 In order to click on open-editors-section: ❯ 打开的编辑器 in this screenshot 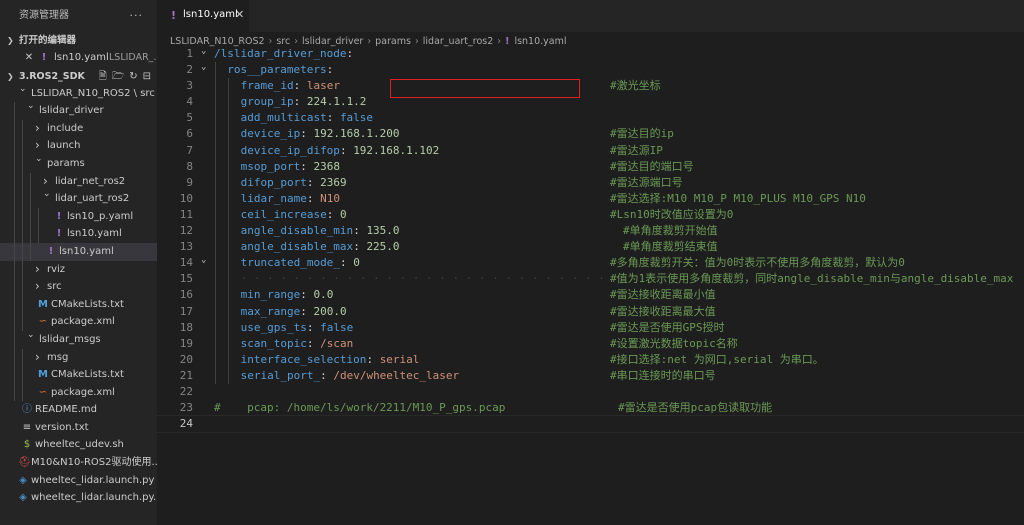, I will do `click(78, 40)`.